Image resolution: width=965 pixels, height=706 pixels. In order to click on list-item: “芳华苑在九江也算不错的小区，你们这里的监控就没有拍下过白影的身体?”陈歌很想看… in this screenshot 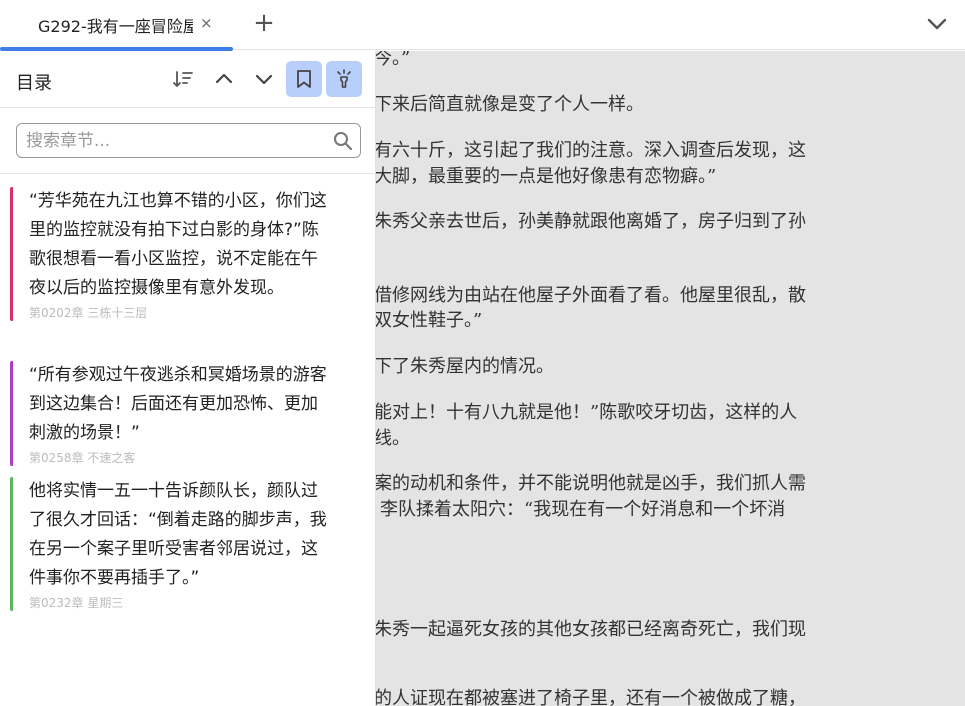, I will do `click(170, 254)`.